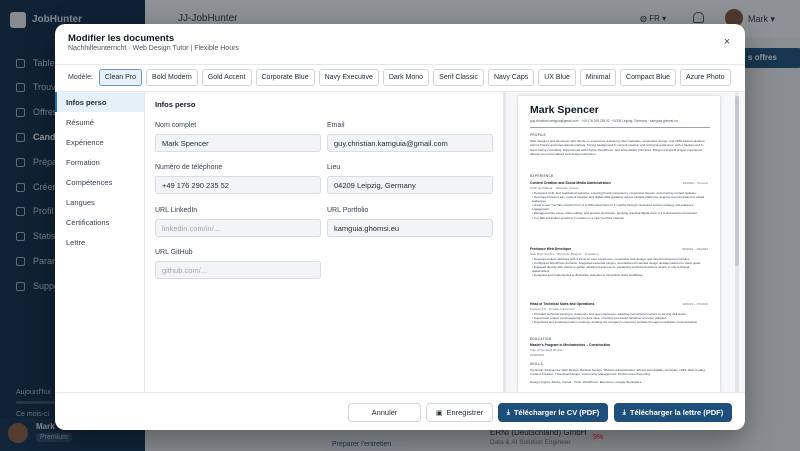  Describe the element at coordinates (99, 222) in the screenshot. I see `nav-item-certifications: Certifications` at that location.